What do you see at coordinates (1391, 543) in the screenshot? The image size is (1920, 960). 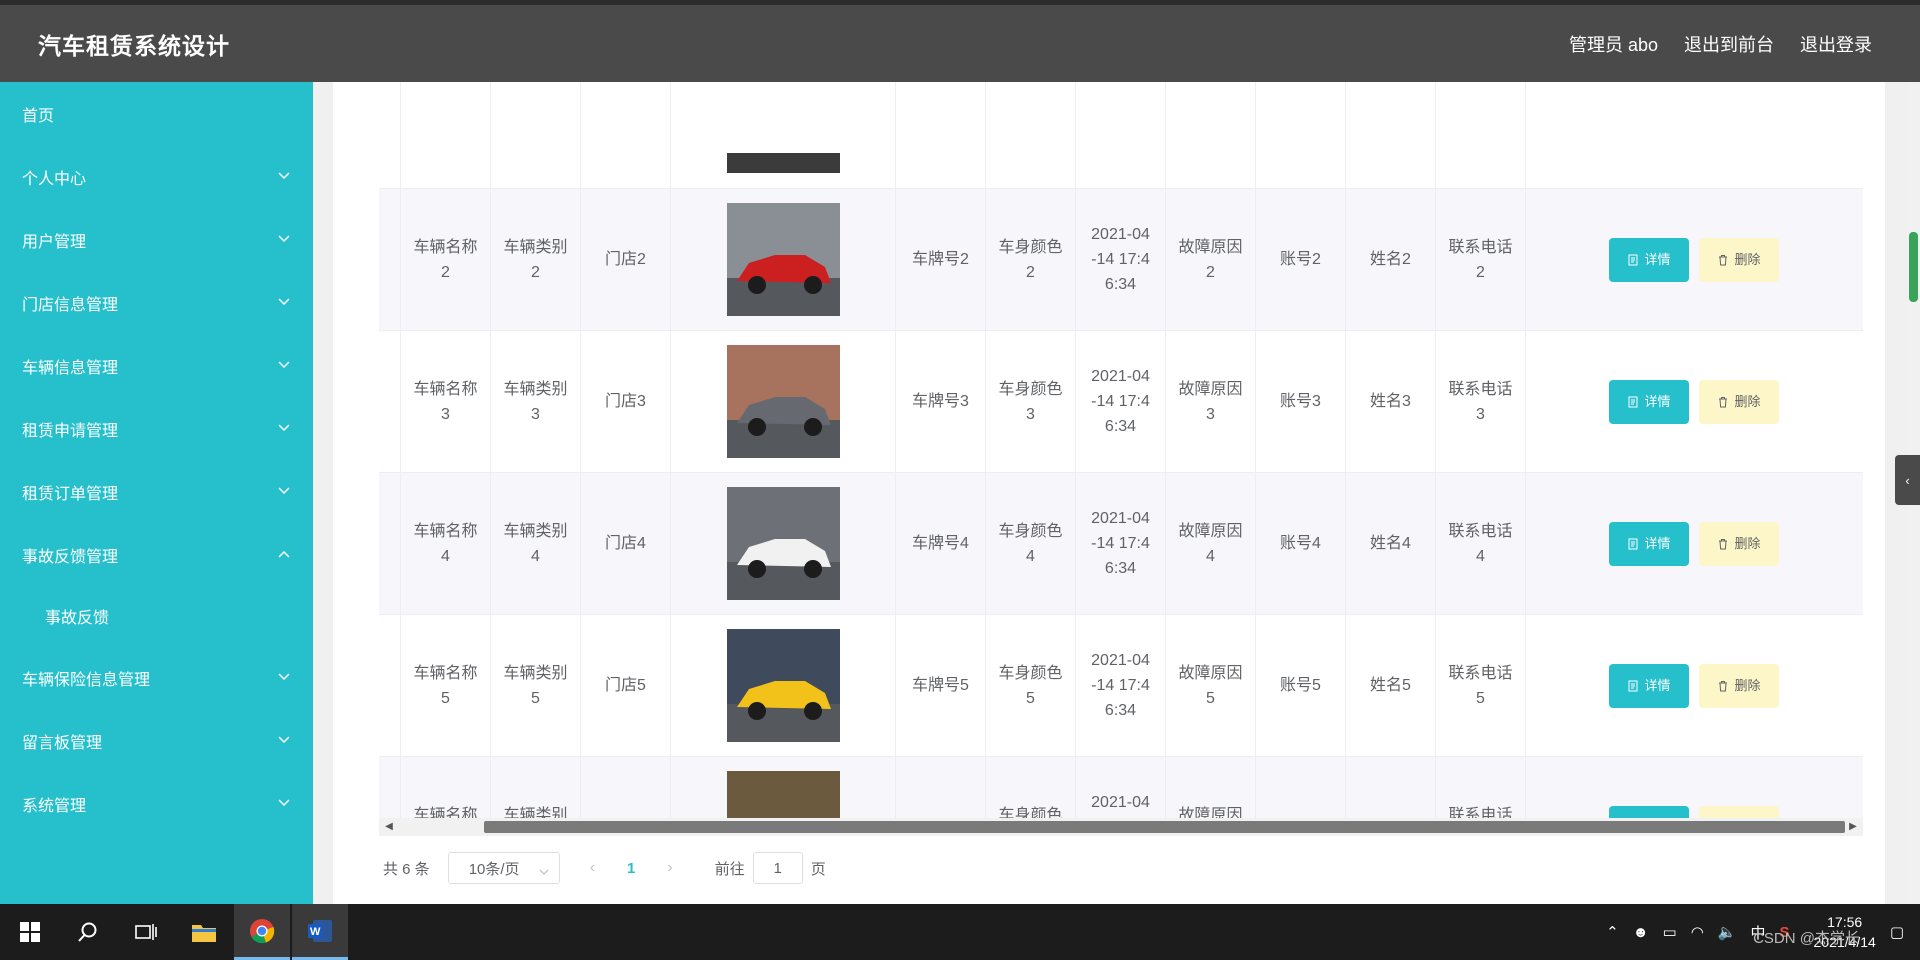 I see `cell-user-name: 姓名4` at bounding box center [1391, 543].